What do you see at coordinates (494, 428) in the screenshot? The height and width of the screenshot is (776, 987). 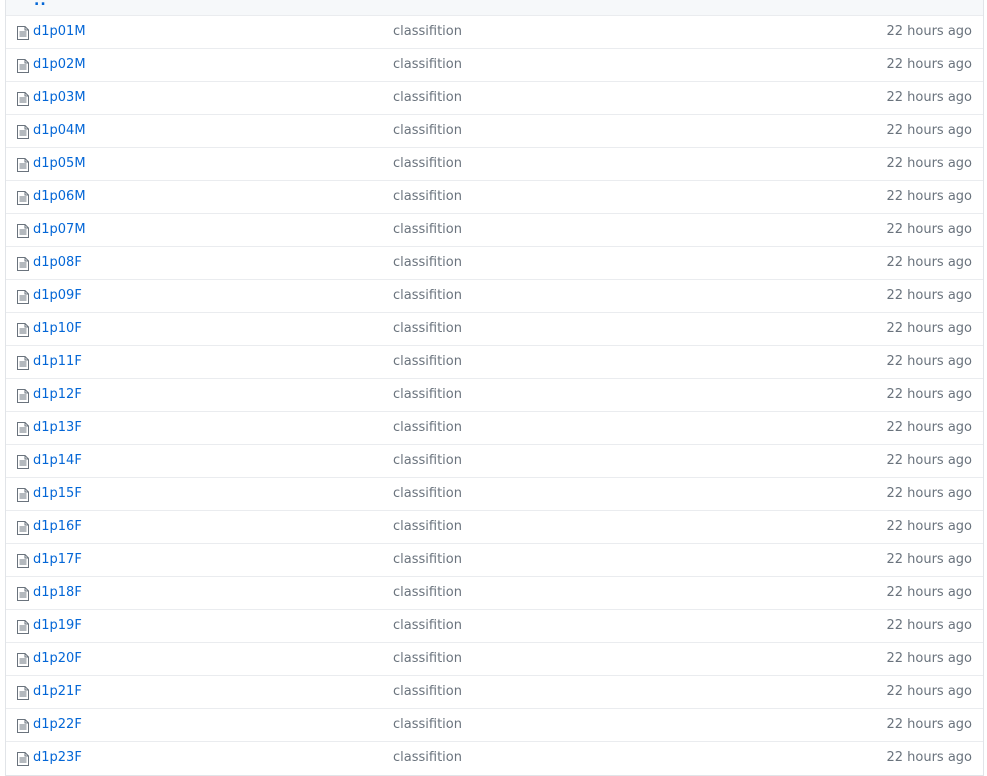 I see `table-row: d1p13F classifition 22 hours ago` at bounding box center [494, 428].